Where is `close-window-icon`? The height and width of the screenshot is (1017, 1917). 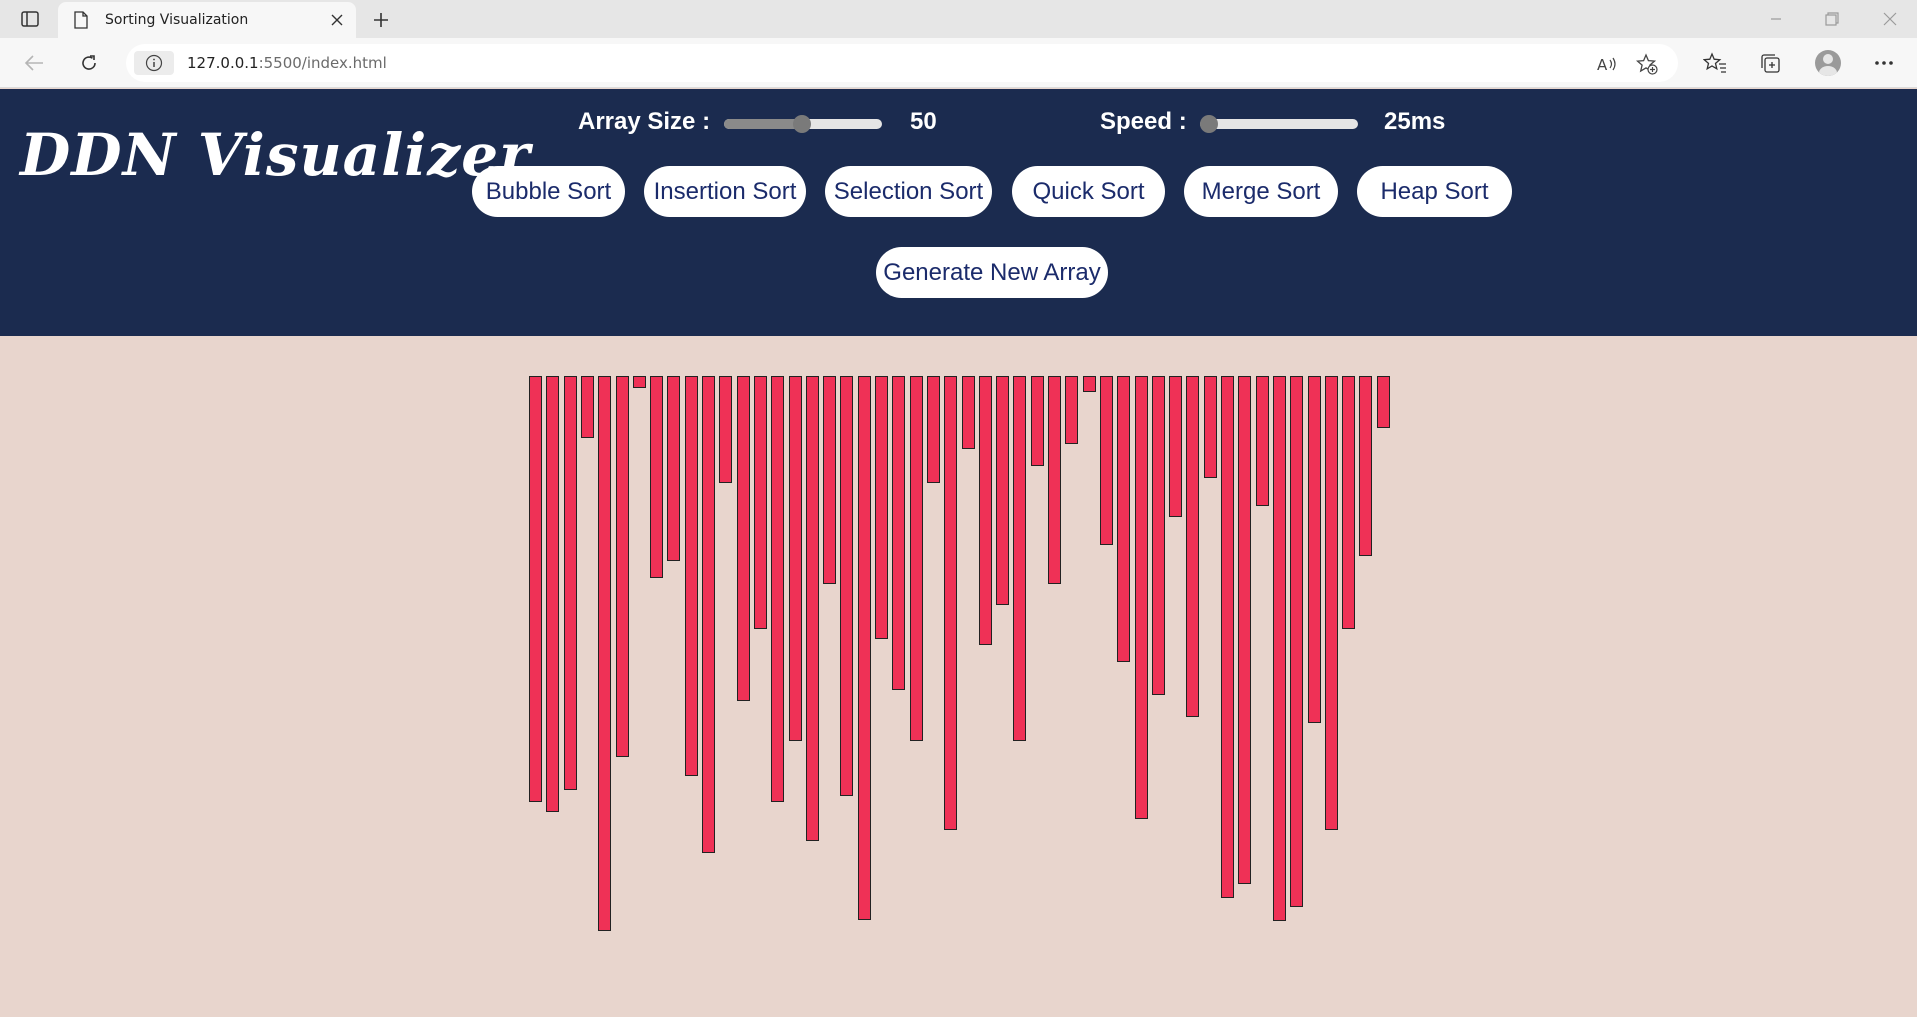
close-window-icon is located at coordinates (1890, 19).